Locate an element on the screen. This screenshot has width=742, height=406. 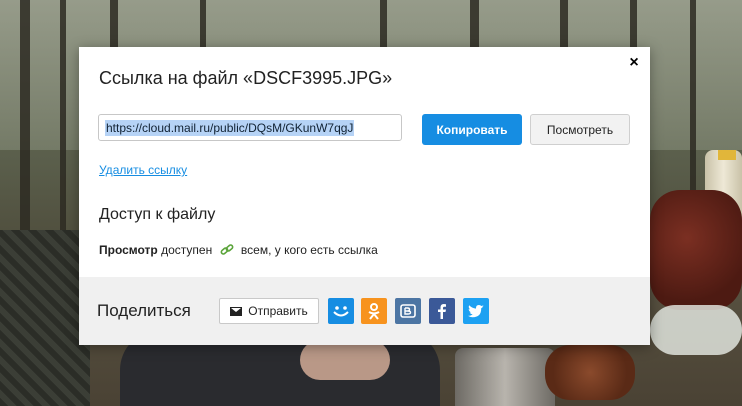
chain-link-icon is located at coordinates (227, 249).